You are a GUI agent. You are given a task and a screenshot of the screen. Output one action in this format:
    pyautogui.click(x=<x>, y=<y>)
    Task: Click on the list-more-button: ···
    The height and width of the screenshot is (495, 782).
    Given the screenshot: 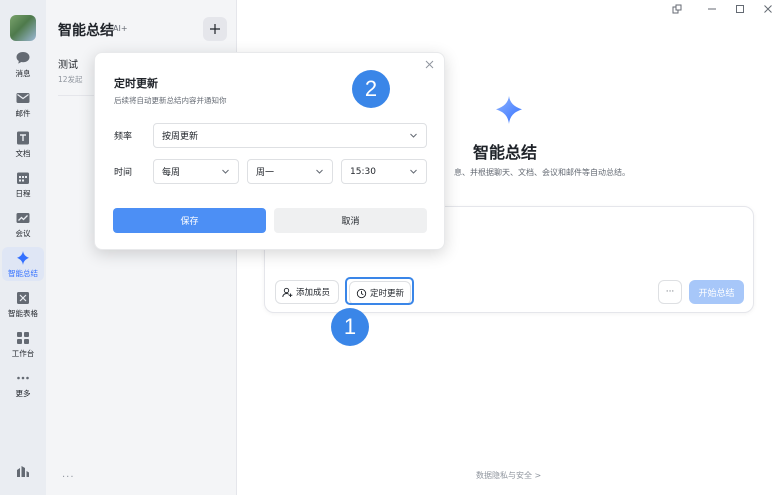 What is the action you would take?
    pyautogui.click(x=68, y=477)
    